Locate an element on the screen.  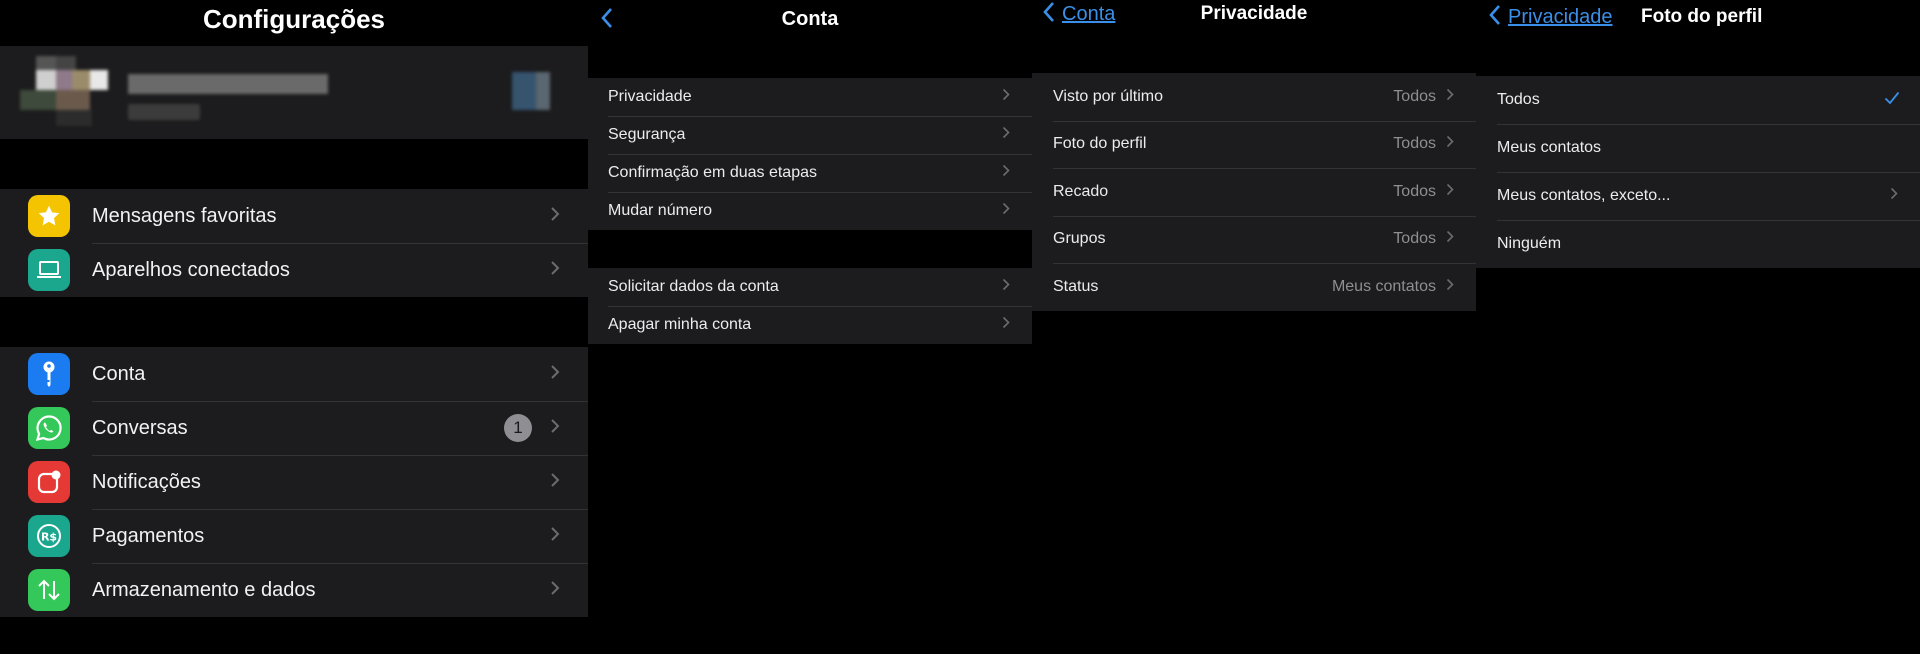
settings-item-linked-devices: Aparelhos conectados is located at coordinates (294, 270).